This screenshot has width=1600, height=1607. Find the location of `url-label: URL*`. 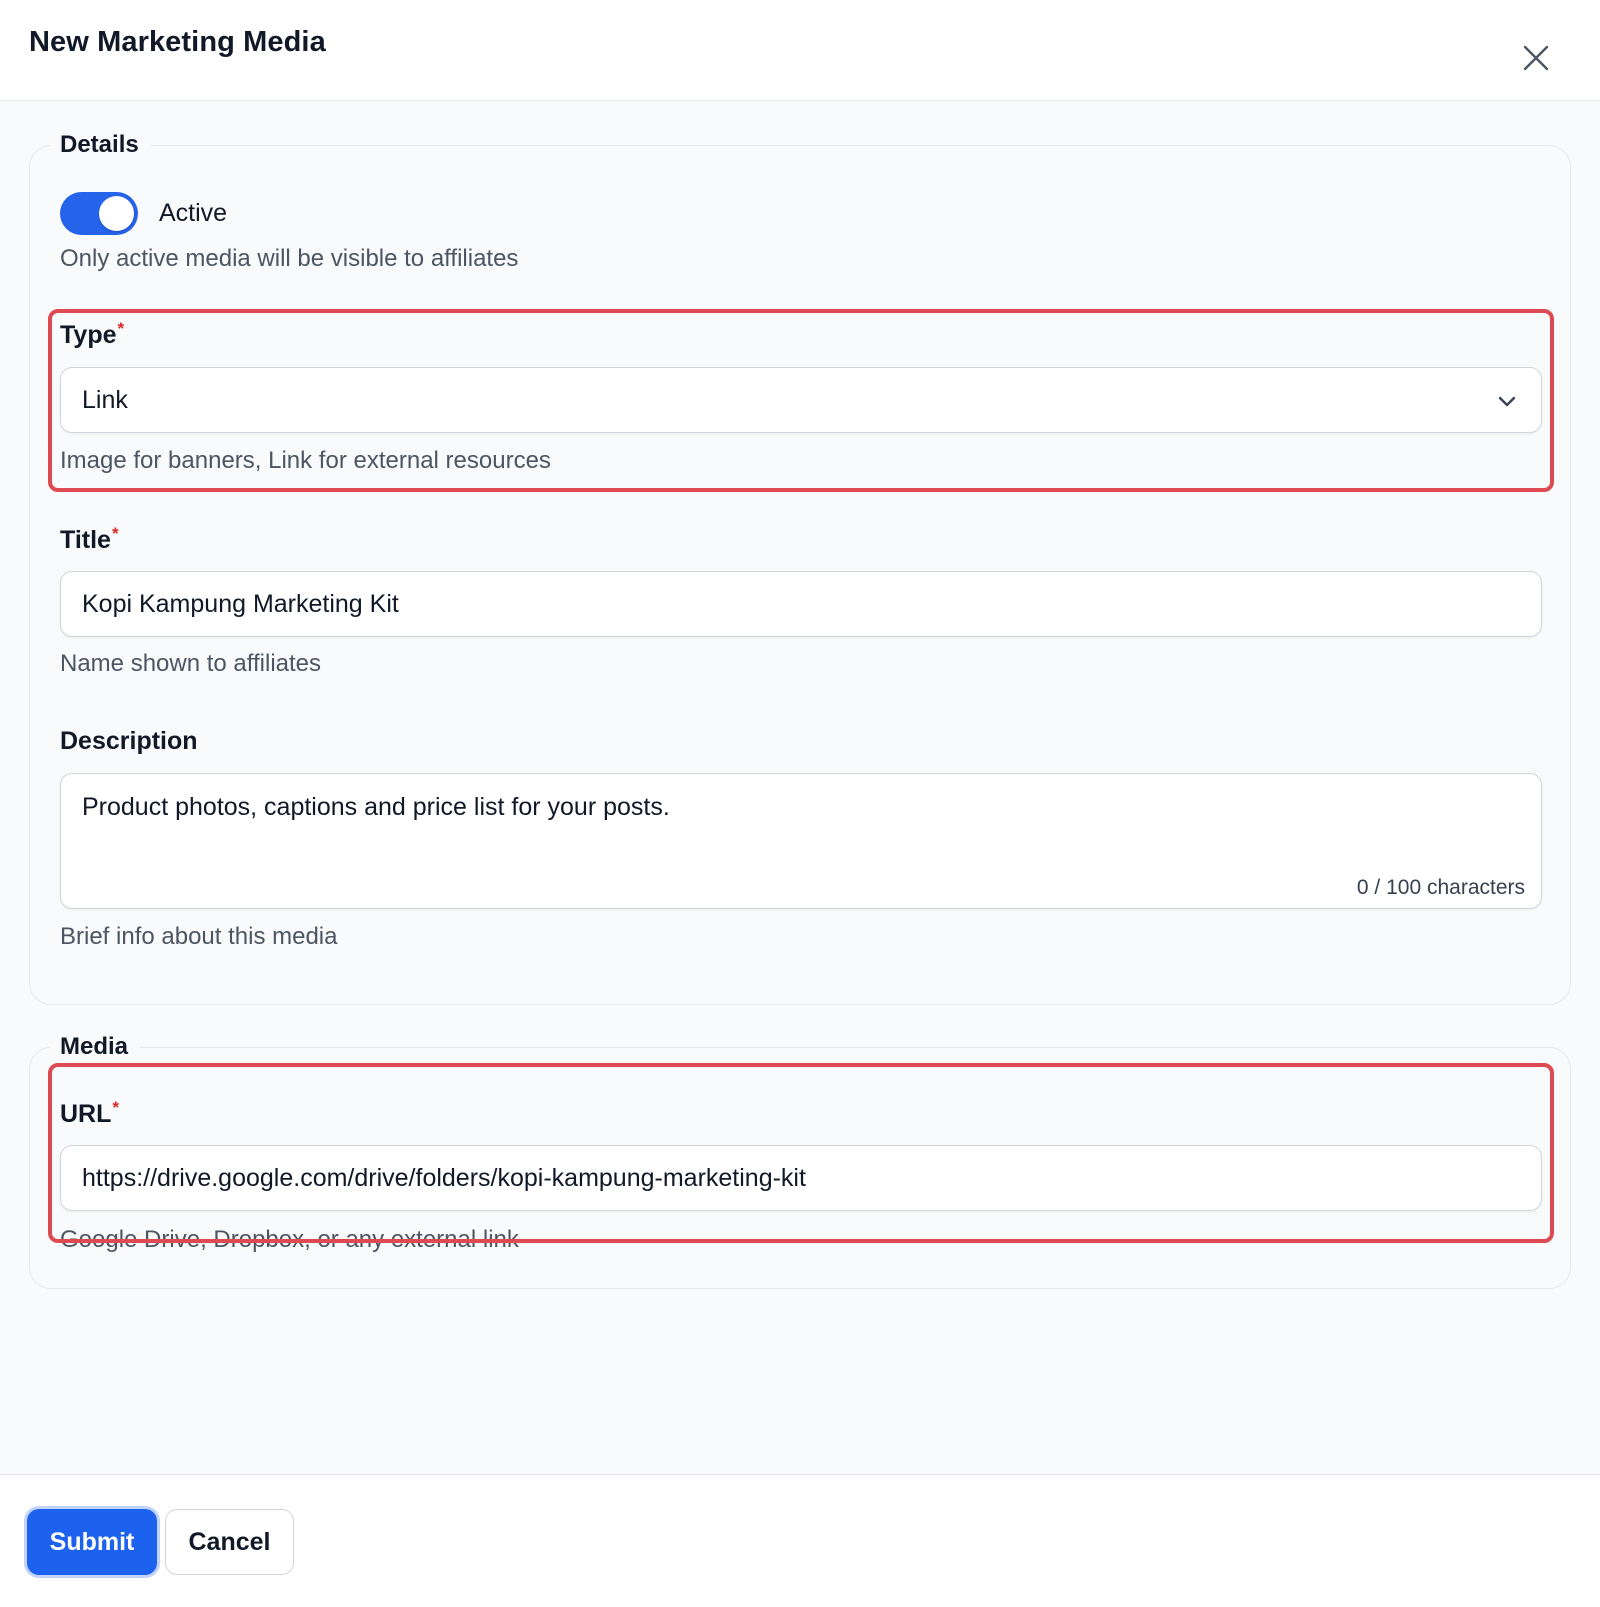

url-label: URL* is located at coordinates (89, 1114).